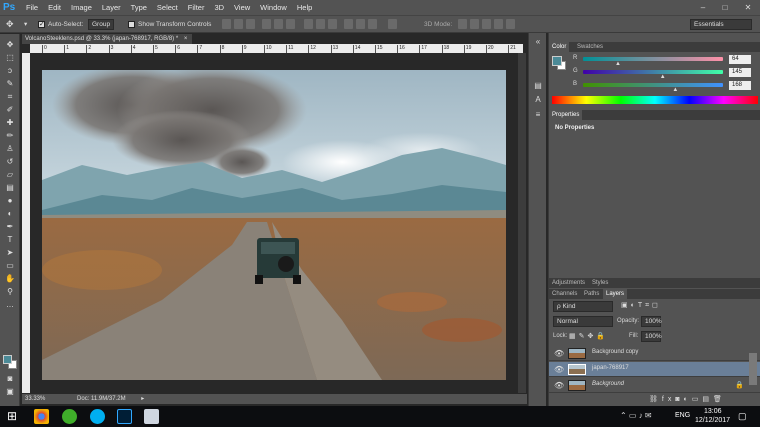  Describe the element at coordinates (712, 420) in the screenshot. I see `clock-date: 12/12/2017` at that location.